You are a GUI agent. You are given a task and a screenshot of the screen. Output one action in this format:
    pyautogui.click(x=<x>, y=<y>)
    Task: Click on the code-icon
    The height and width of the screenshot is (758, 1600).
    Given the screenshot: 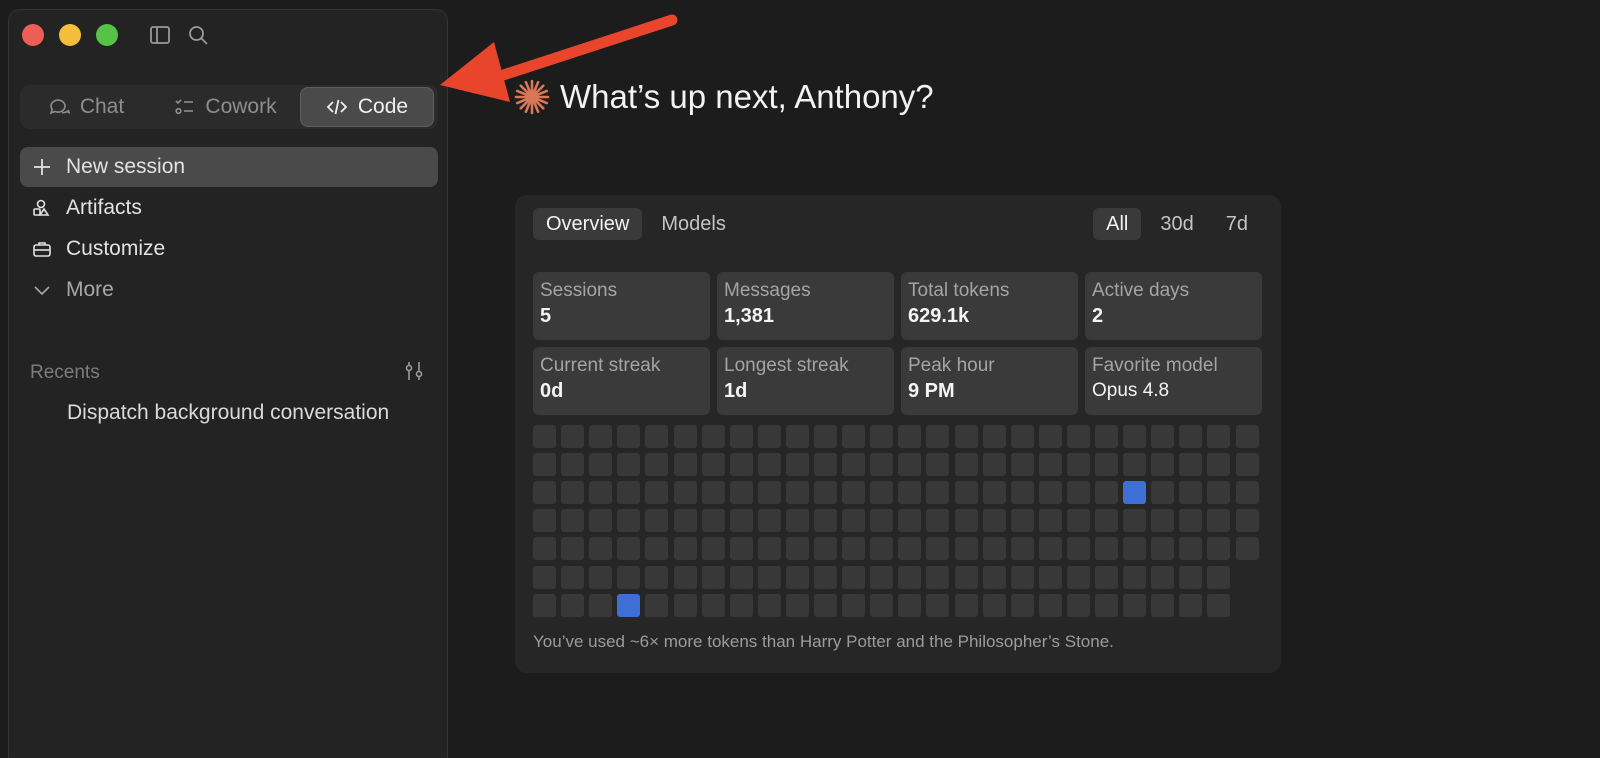 What is the action you would take?
    pyautogui.click(x=337, y=107)
    